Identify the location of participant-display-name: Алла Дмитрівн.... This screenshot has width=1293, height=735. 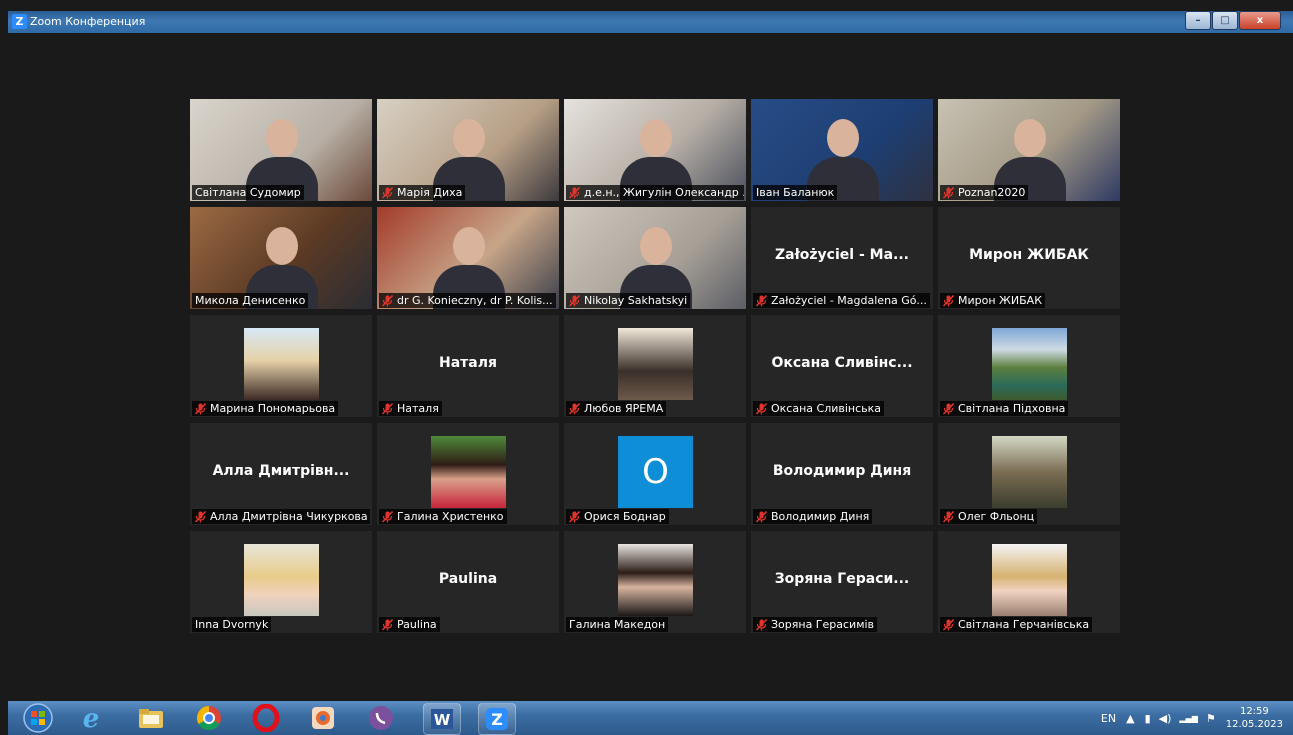
(281, 471).